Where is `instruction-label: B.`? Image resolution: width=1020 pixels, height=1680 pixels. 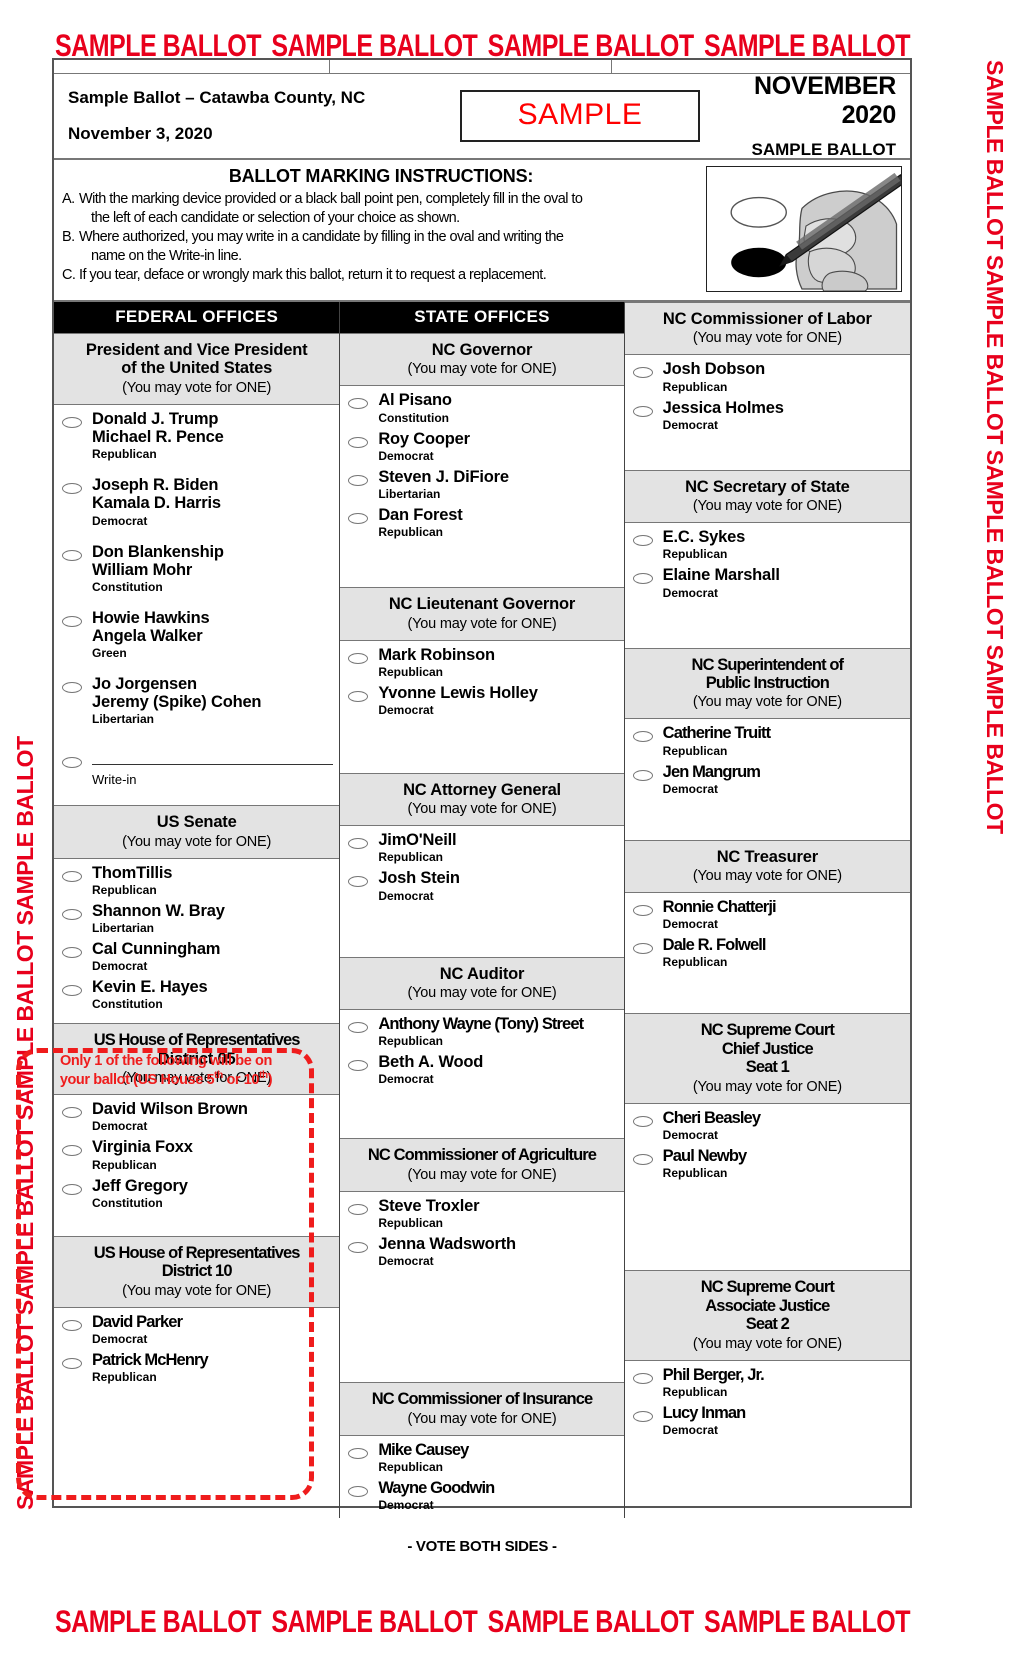
instruction-label: B. is located at coordinates (68, 237).